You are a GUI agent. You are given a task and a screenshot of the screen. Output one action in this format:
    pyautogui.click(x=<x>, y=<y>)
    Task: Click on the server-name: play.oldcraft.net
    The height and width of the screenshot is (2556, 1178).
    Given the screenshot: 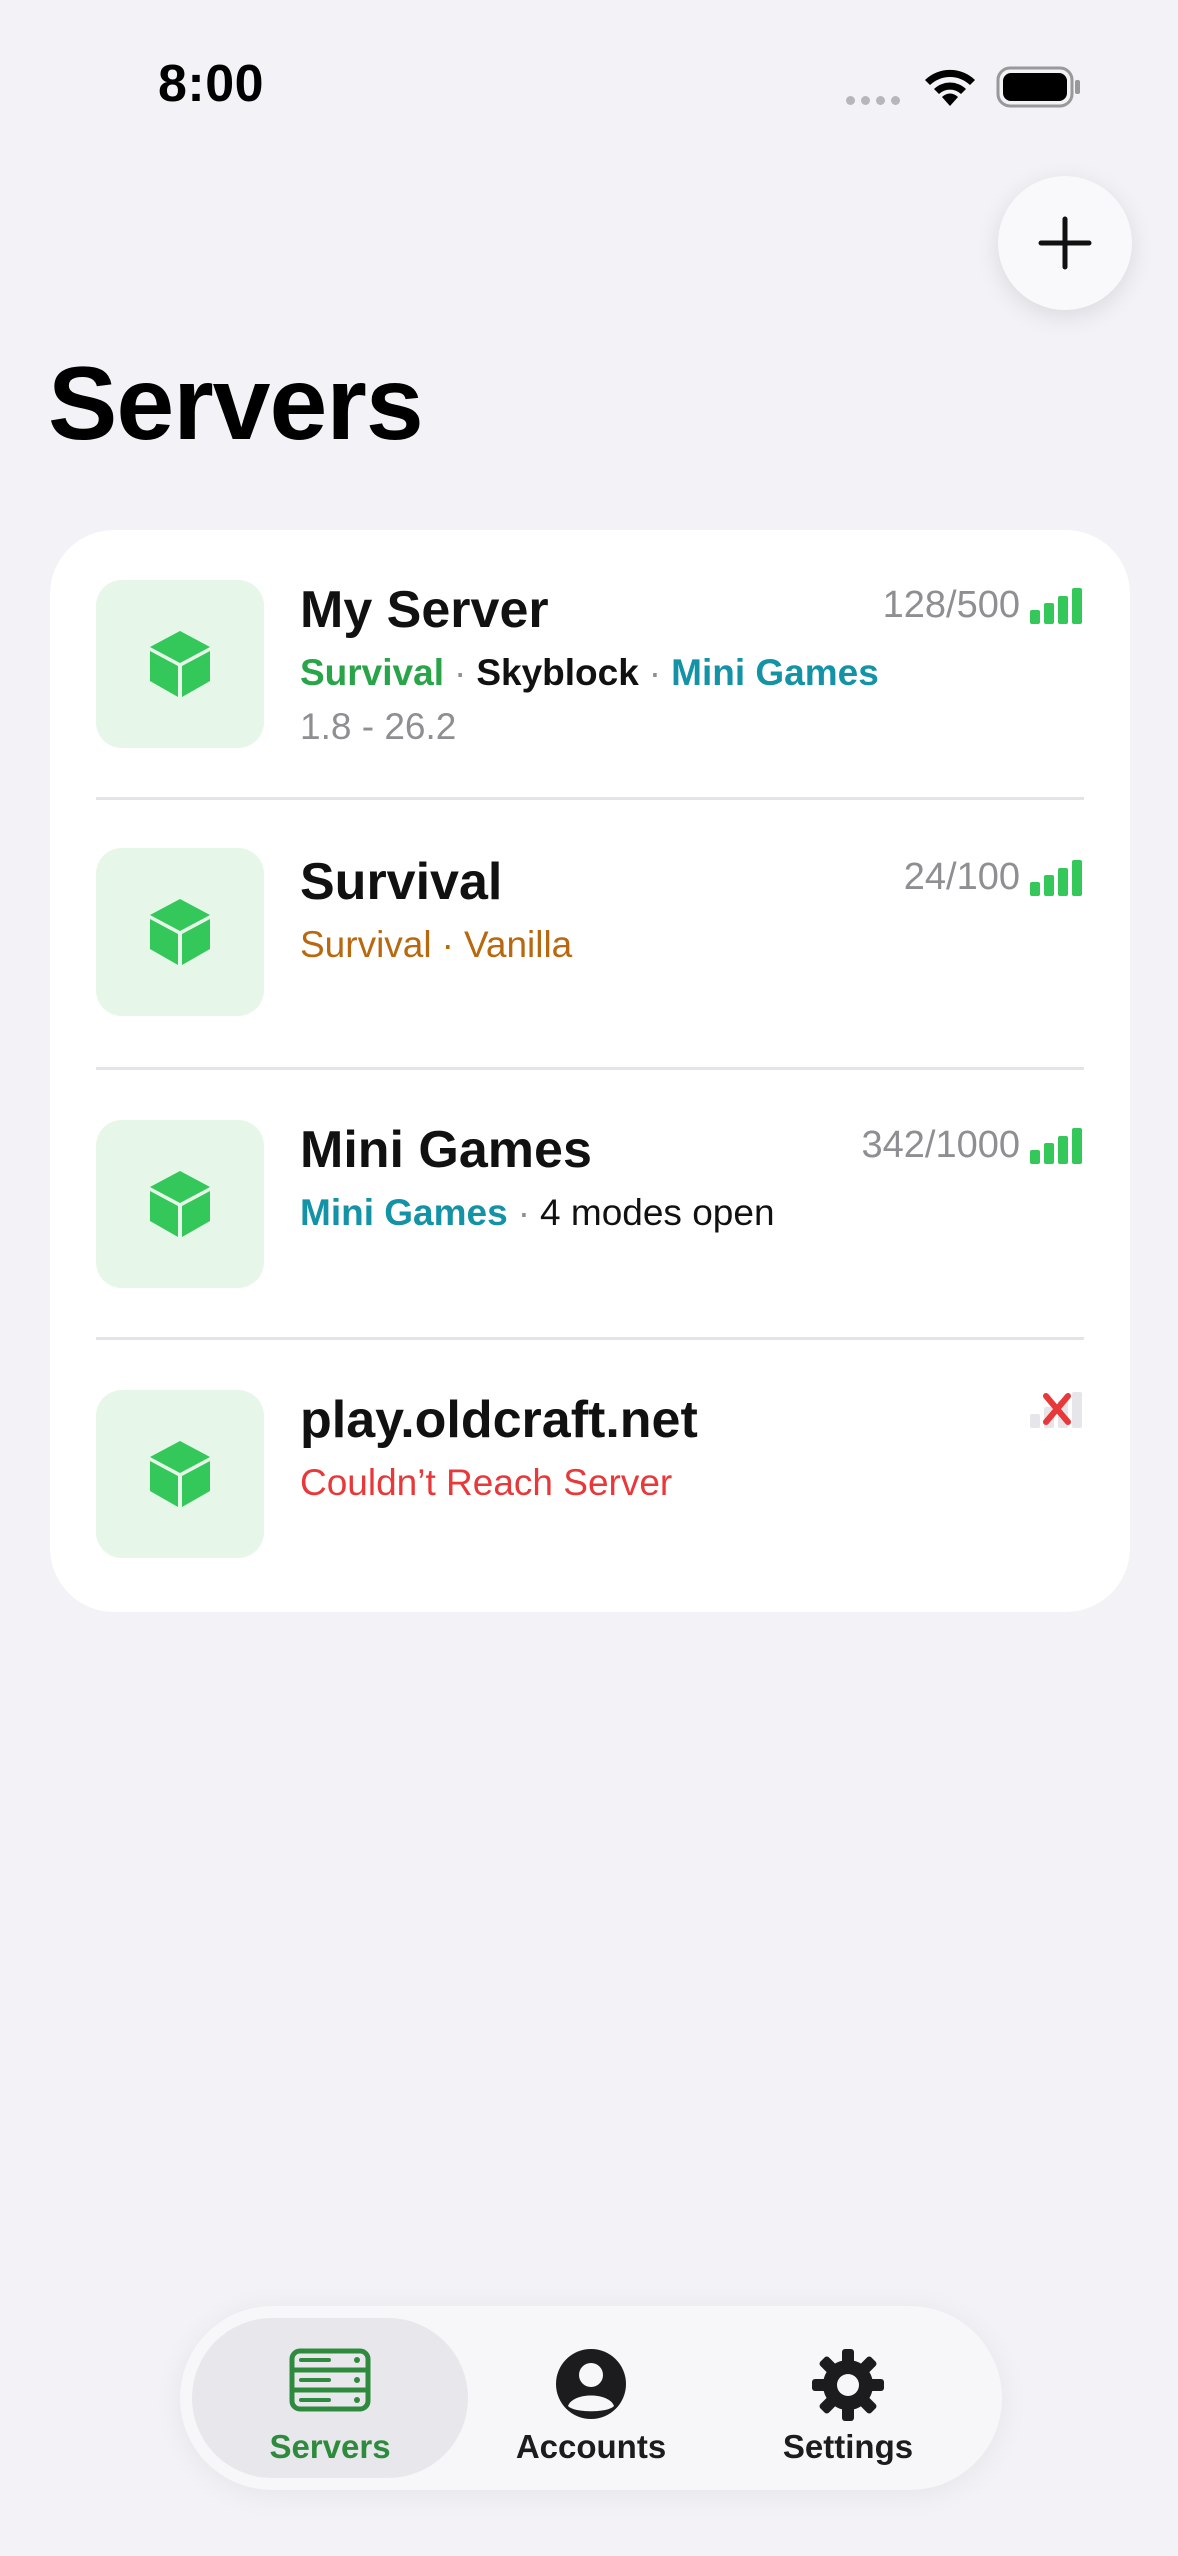 What is the action you would take?
    pyautogui.click(x=499, y=1420)
    